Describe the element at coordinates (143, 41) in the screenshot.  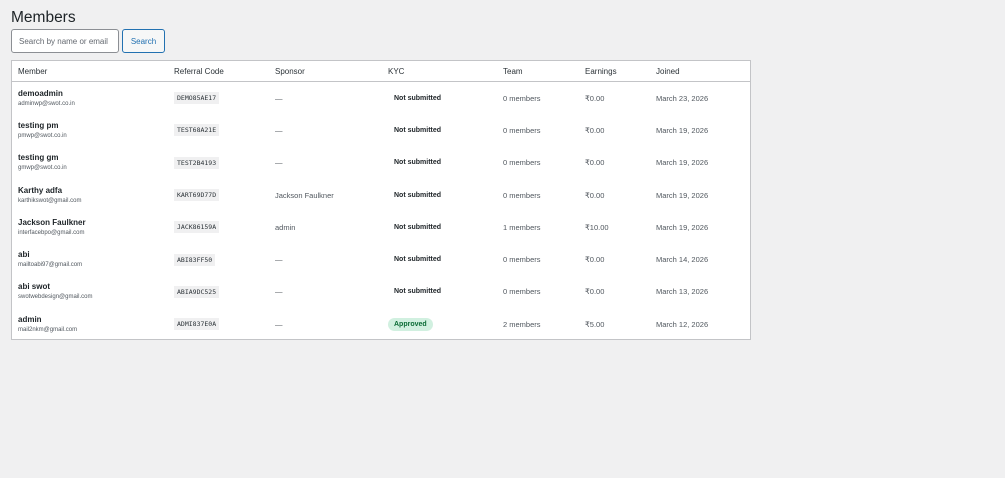
I see `search-button: Search` at that location.